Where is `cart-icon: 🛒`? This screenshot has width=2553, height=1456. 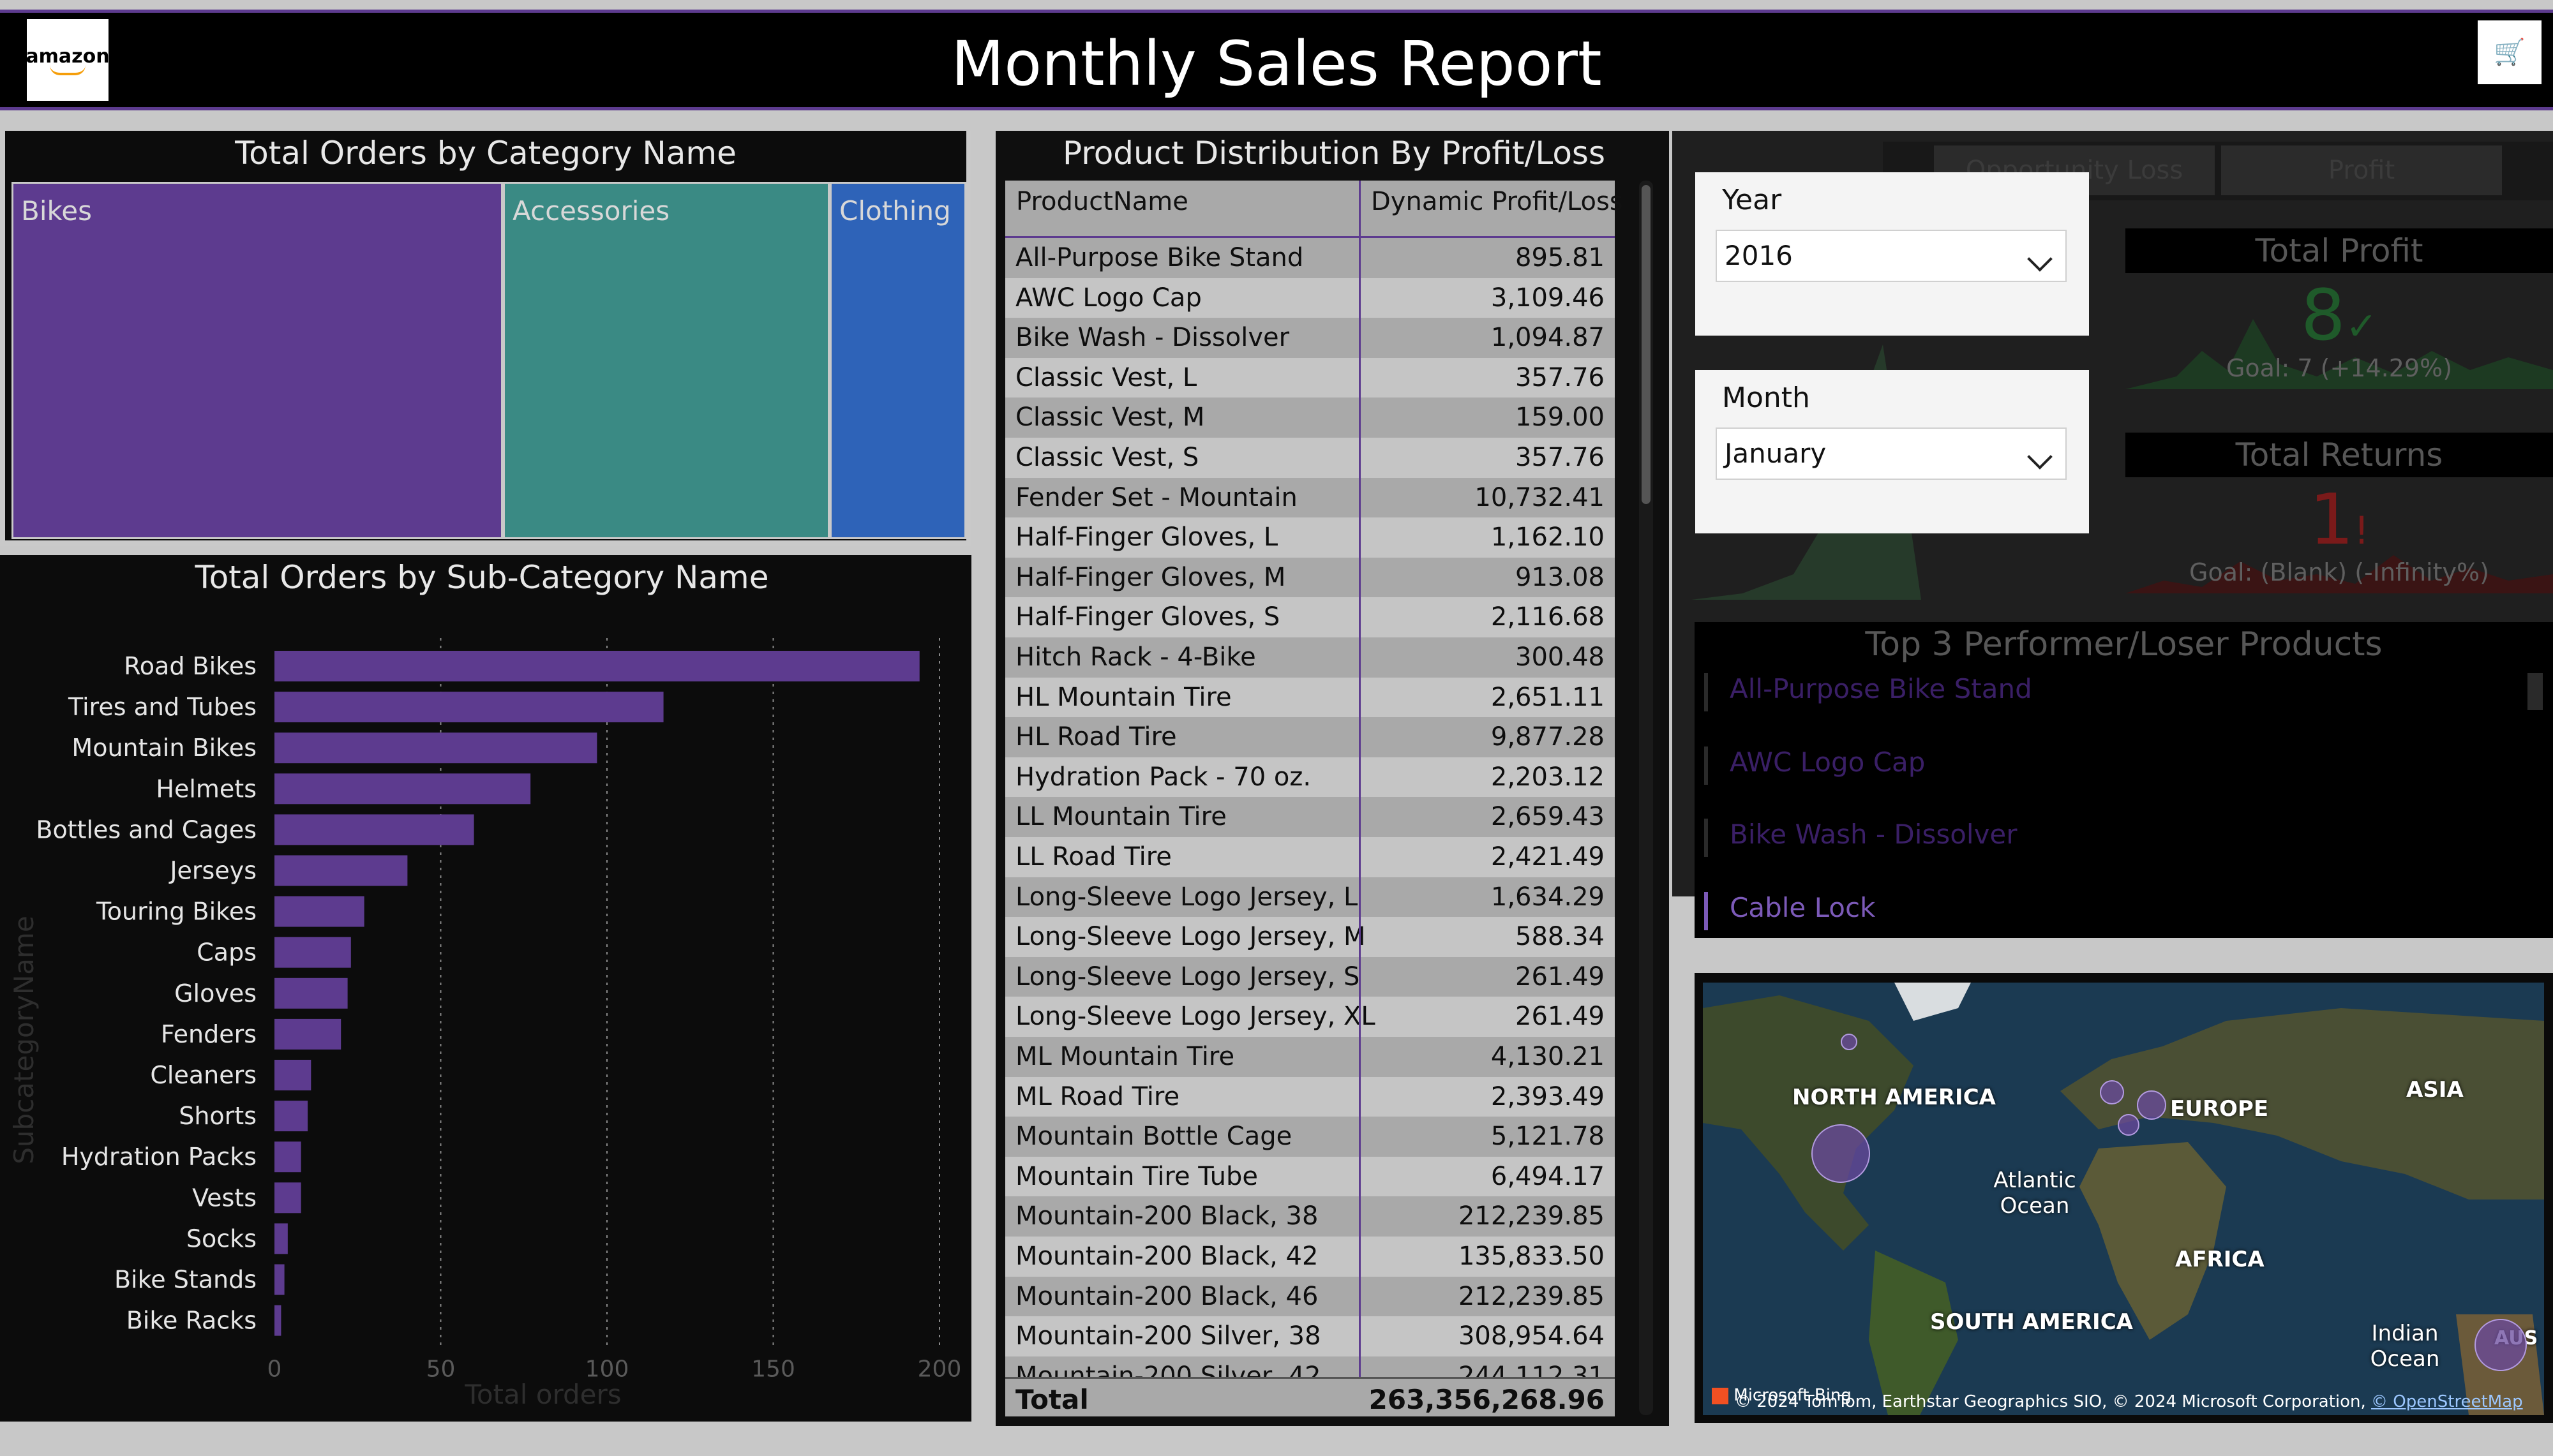
cart-icon: 🛒 is located at coordinates (2510, 52).